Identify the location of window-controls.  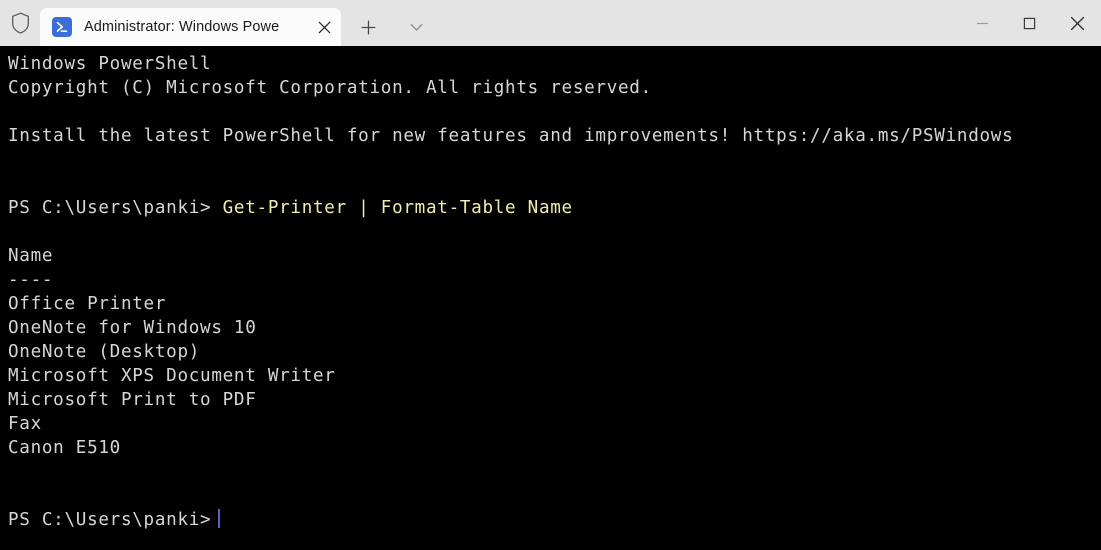
(1030, 23).